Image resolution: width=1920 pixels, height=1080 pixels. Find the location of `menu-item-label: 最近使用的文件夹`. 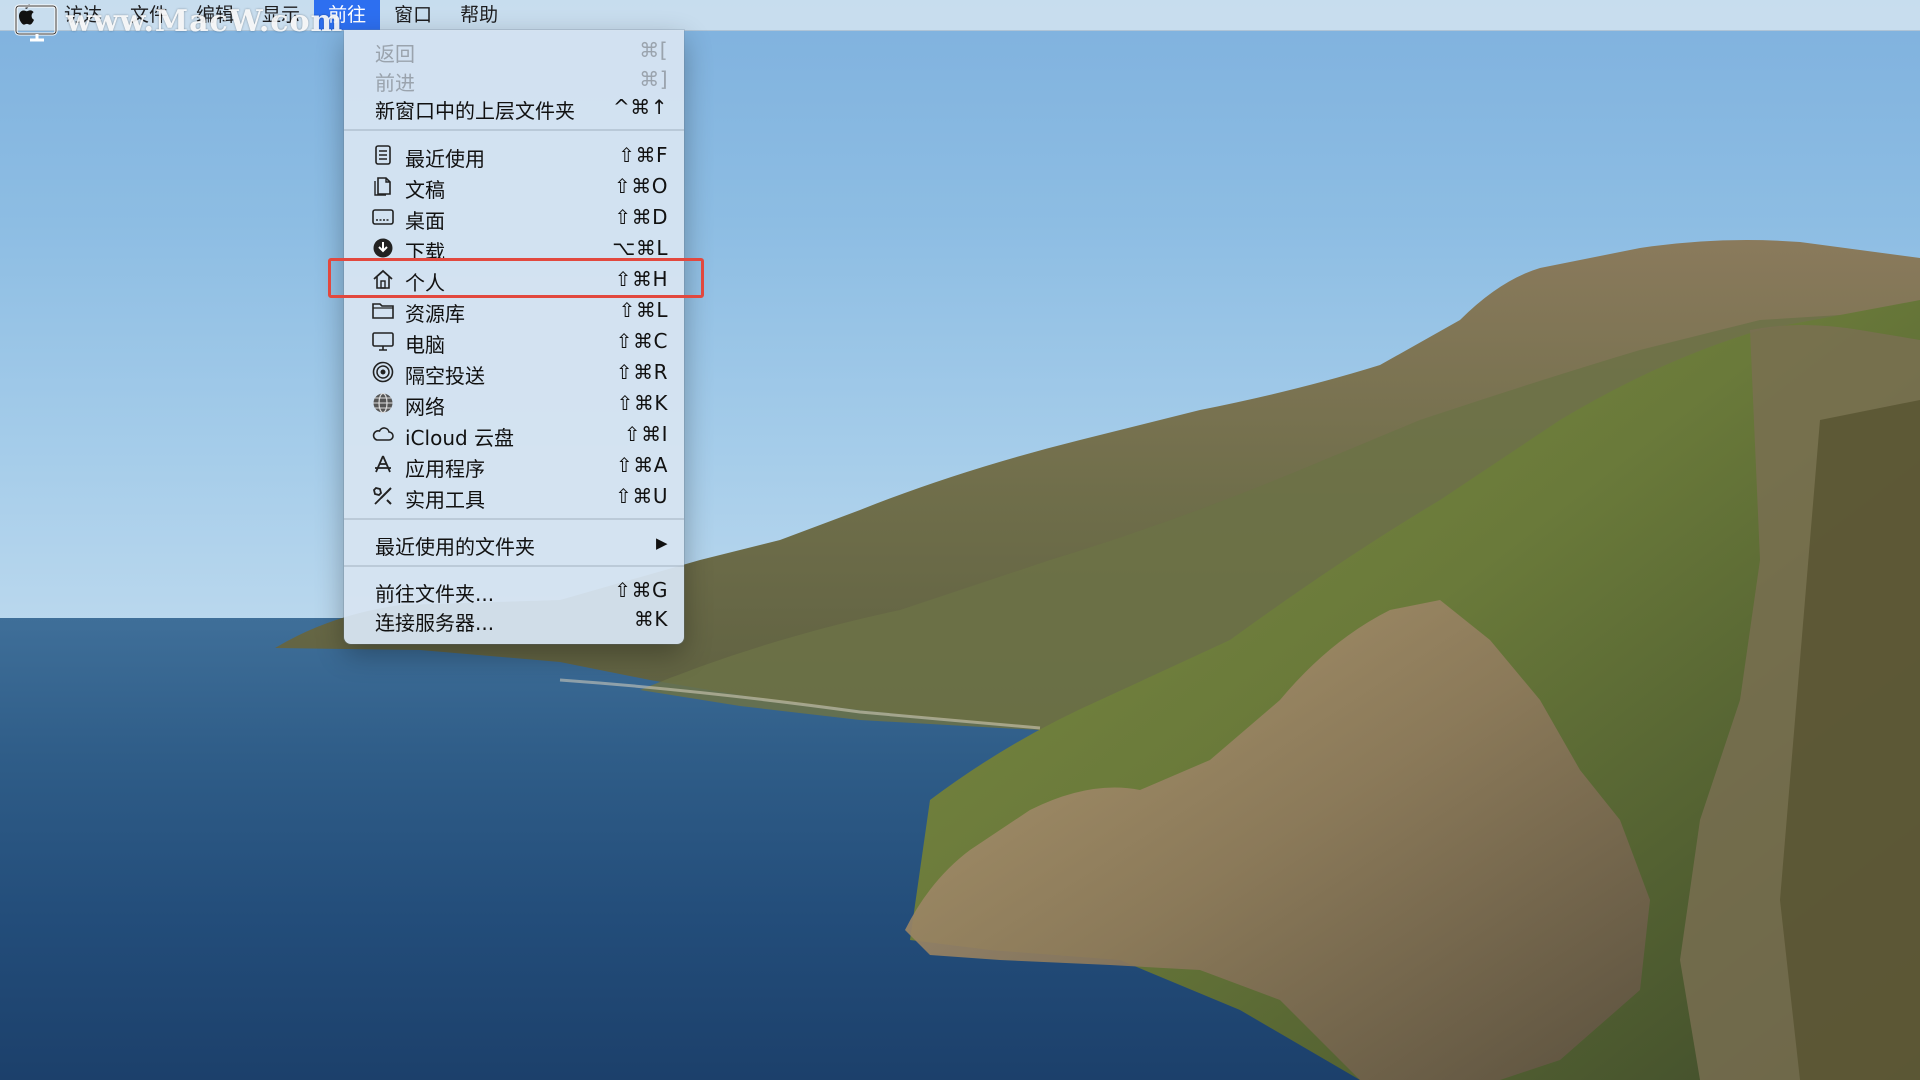

menu-item-label: 最近使用的文件夹 is located at coordinates (455, 547).